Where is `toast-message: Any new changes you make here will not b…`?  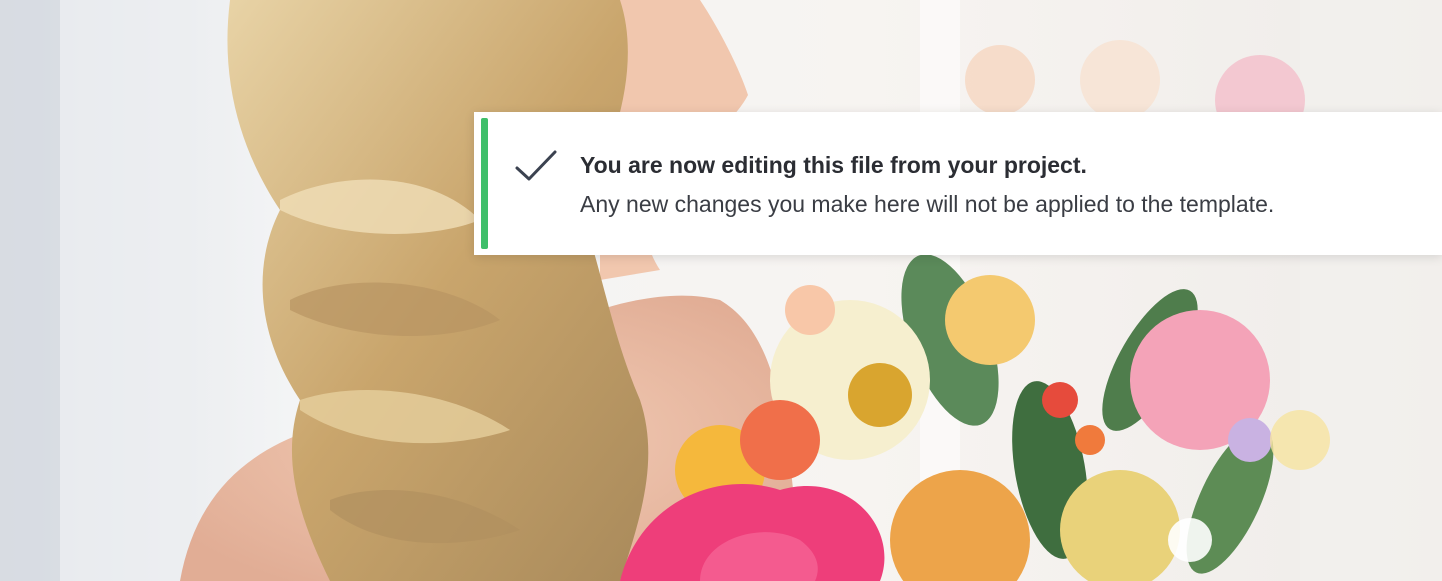
toast-message: Any new changes you make here will not b… is located at coordinates (927, 204).